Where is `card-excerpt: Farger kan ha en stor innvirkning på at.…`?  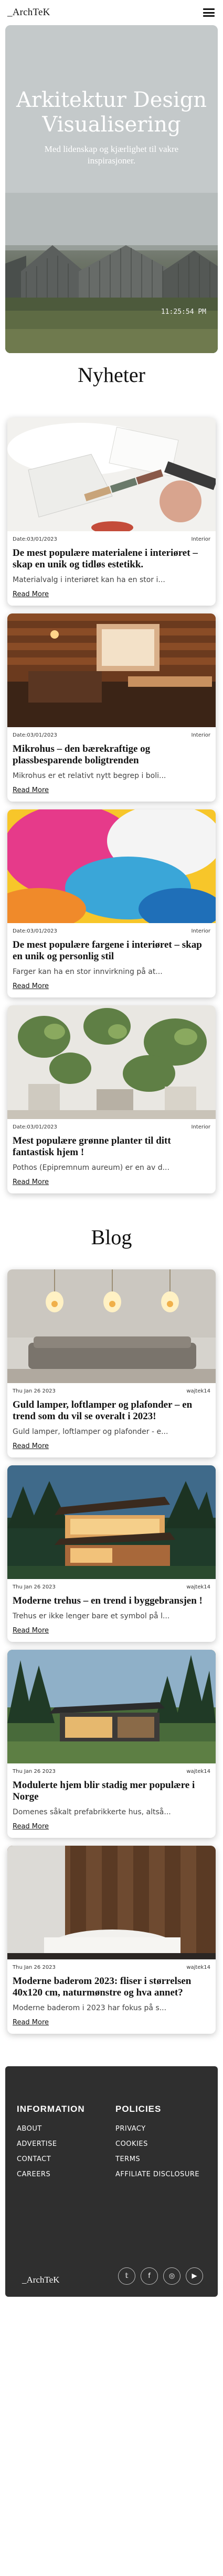
card-excerpt: Farger kan ha en stor innvirkning på at.… is located at coordinates (88, 972).